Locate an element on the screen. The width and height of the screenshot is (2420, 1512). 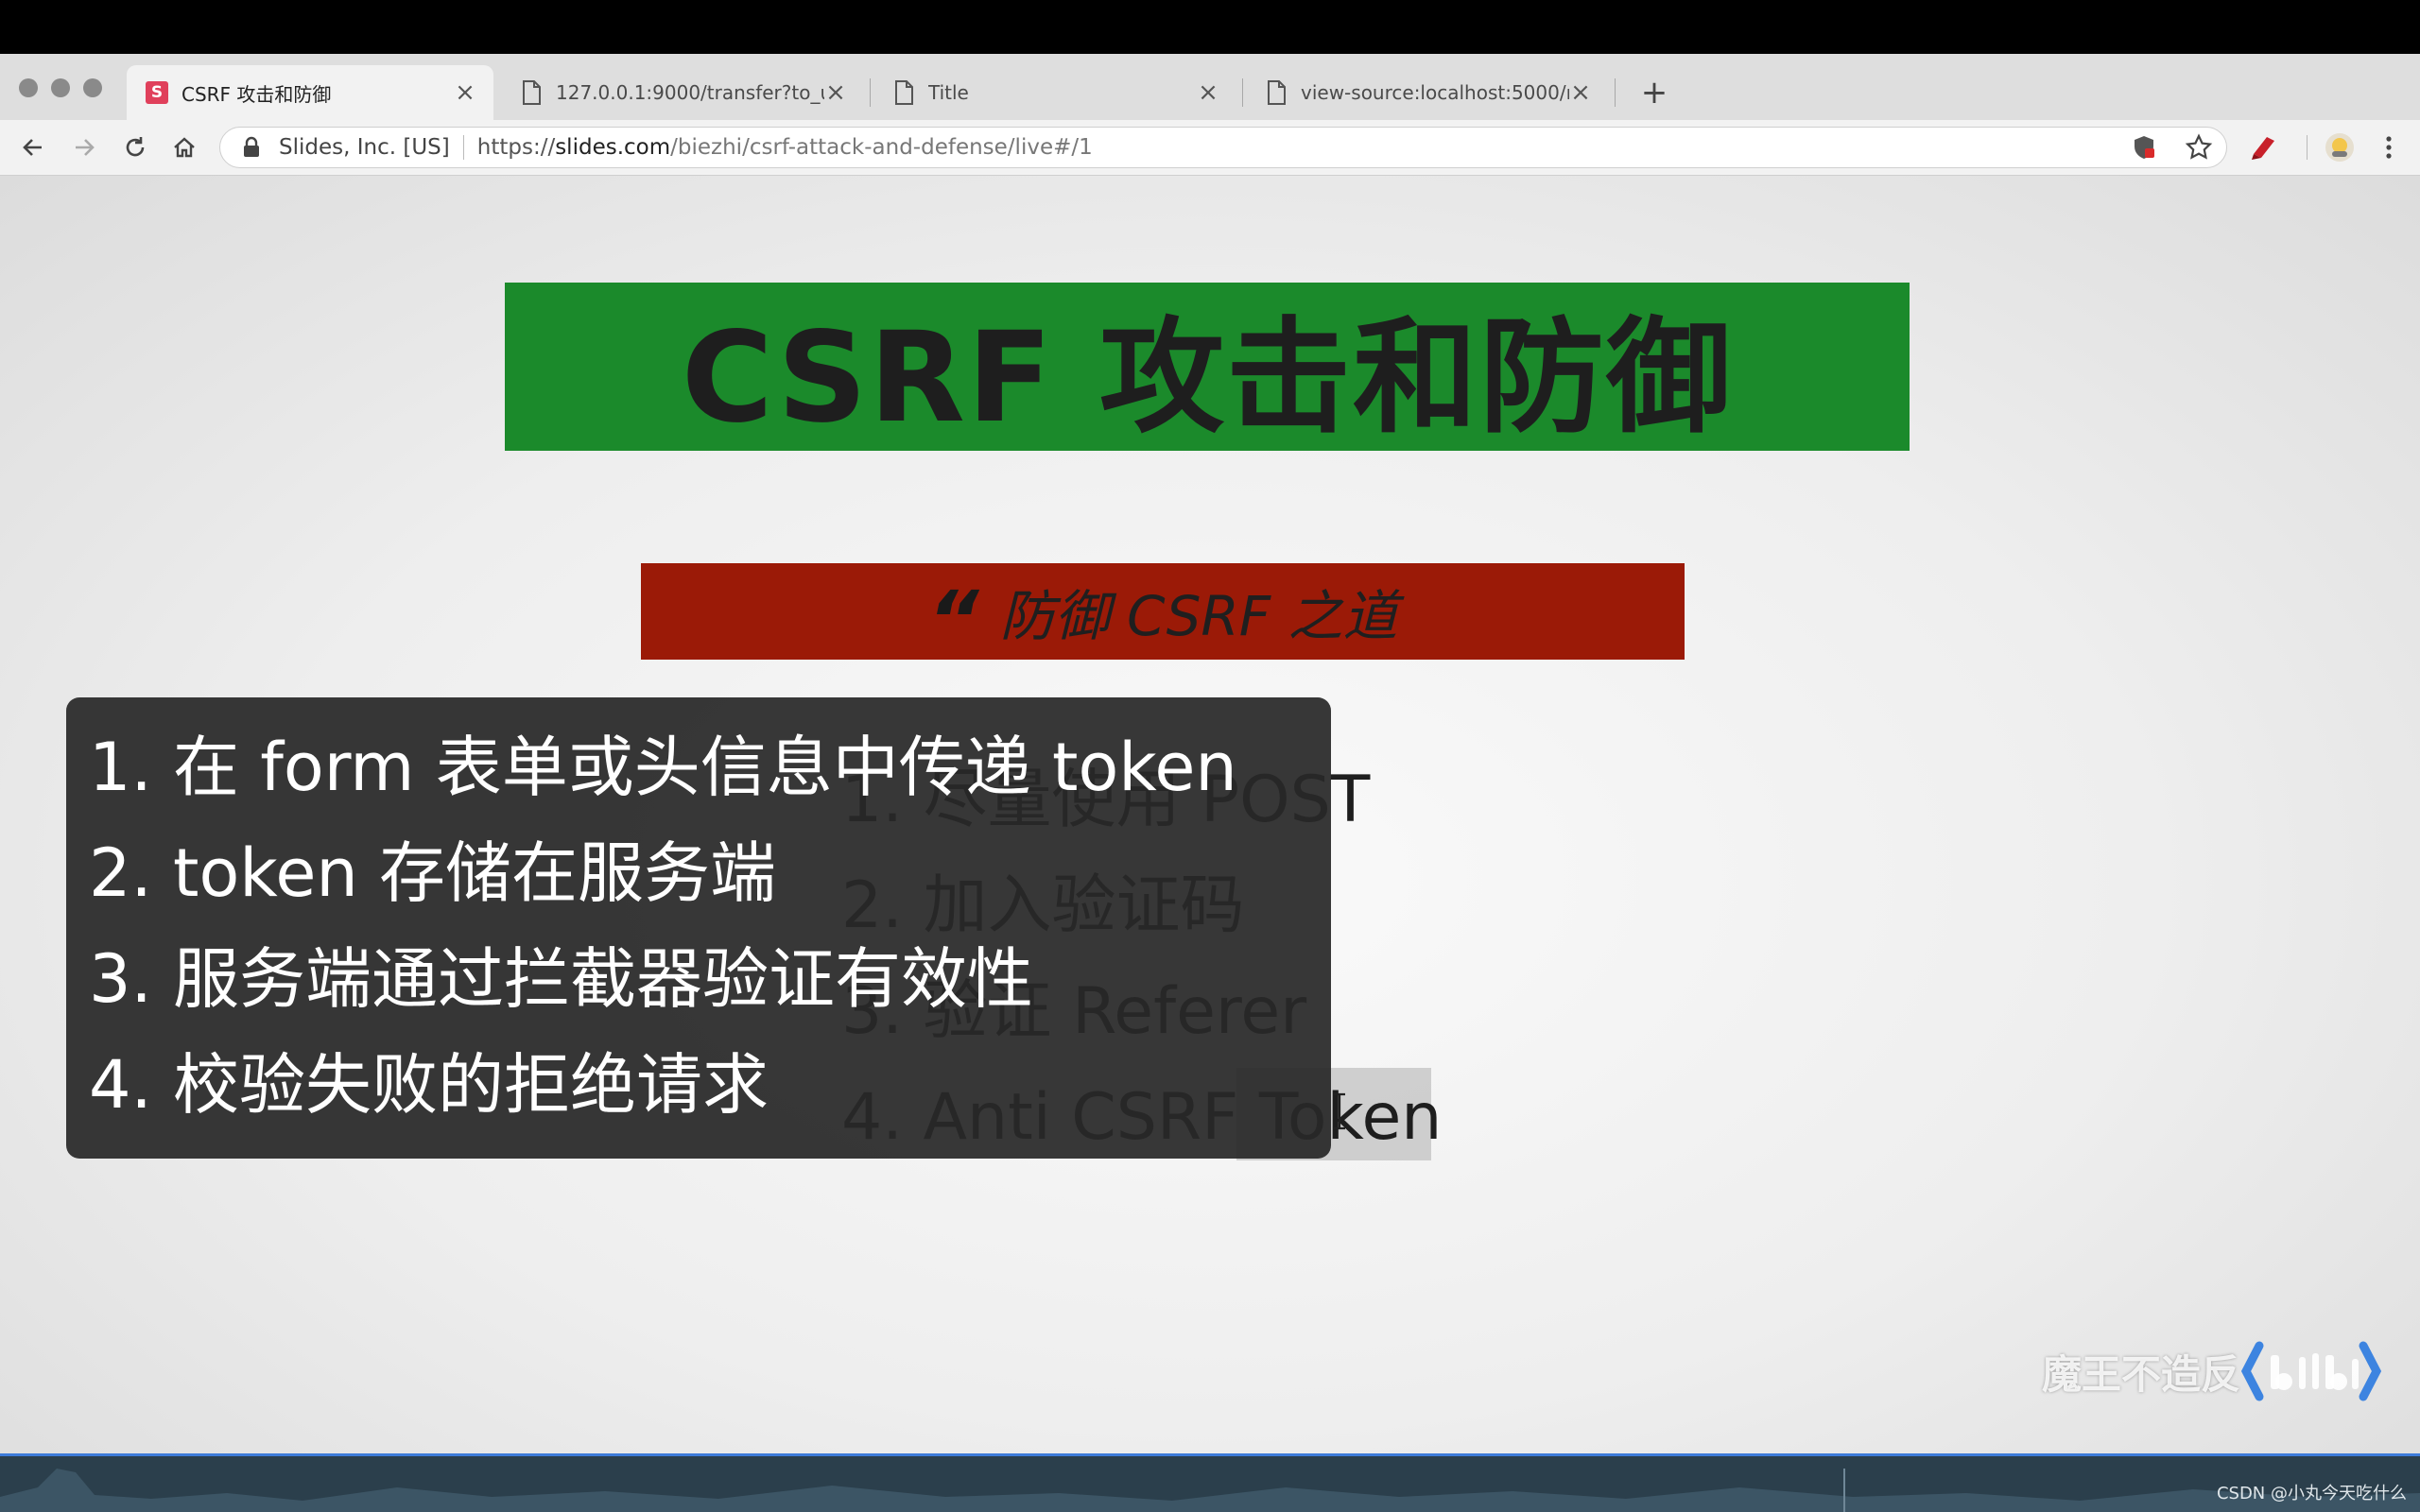
site-identity: Slides, Inc. [US] is located at coordinates (364, 147).